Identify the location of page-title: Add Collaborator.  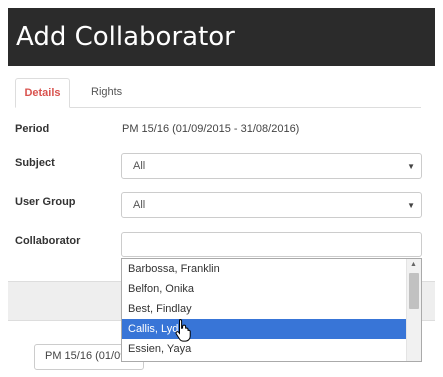
(125, 37).